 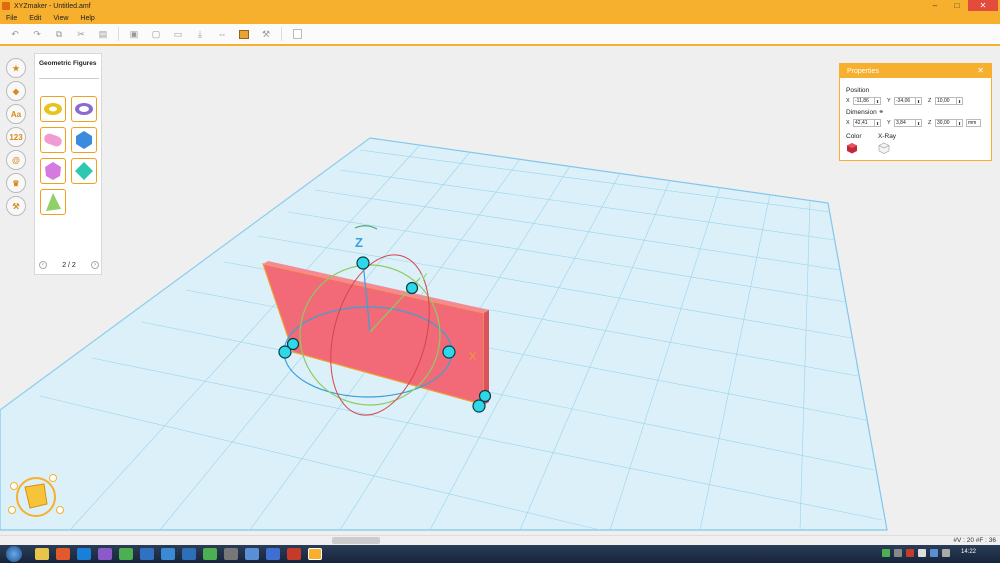 I want to click on position-y-stepper: ⬍, so click(x=919, y=100).